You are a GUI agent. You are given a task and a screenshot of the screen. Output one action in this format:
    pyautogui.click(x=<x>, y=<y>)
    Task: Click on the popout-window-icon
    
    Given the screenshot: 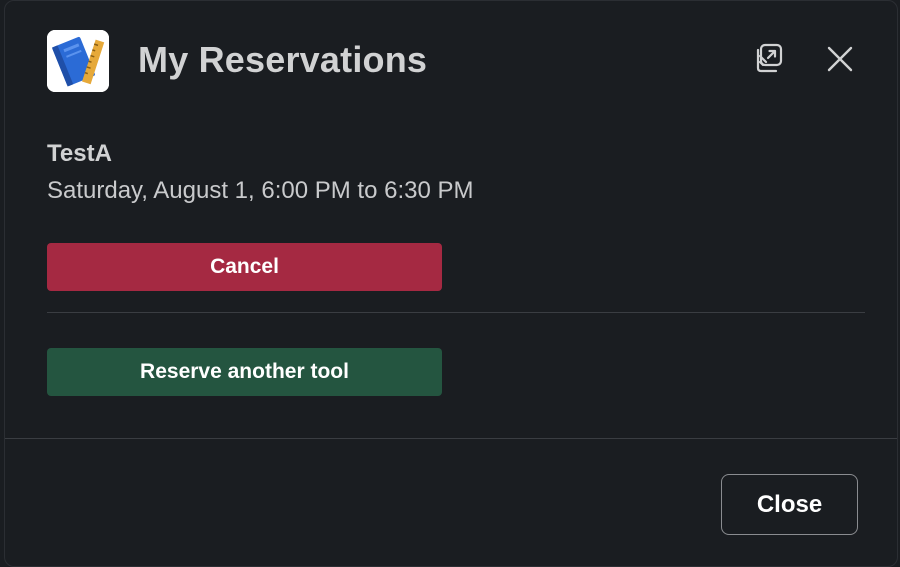 What is the action you would take?
    pyautogui.click(x=768, y=61)
    